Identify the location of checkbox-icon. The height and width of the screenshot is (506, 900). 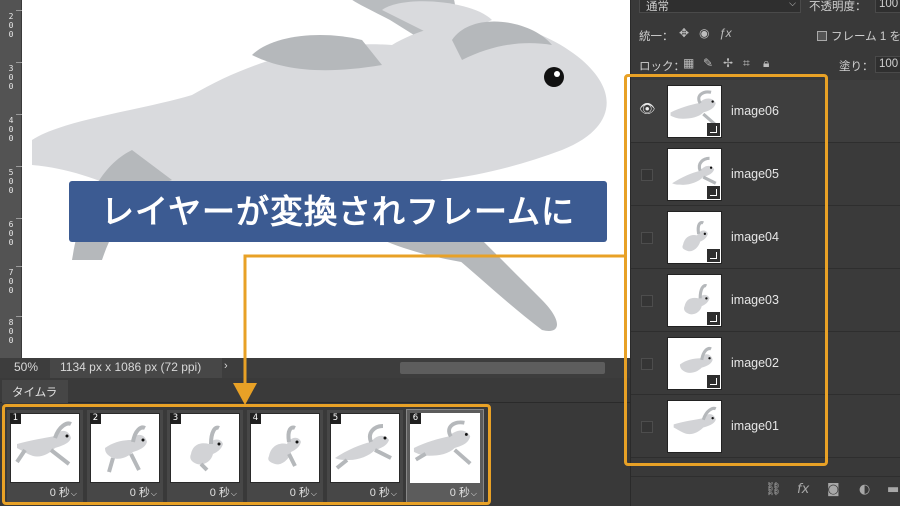
(822, 36).